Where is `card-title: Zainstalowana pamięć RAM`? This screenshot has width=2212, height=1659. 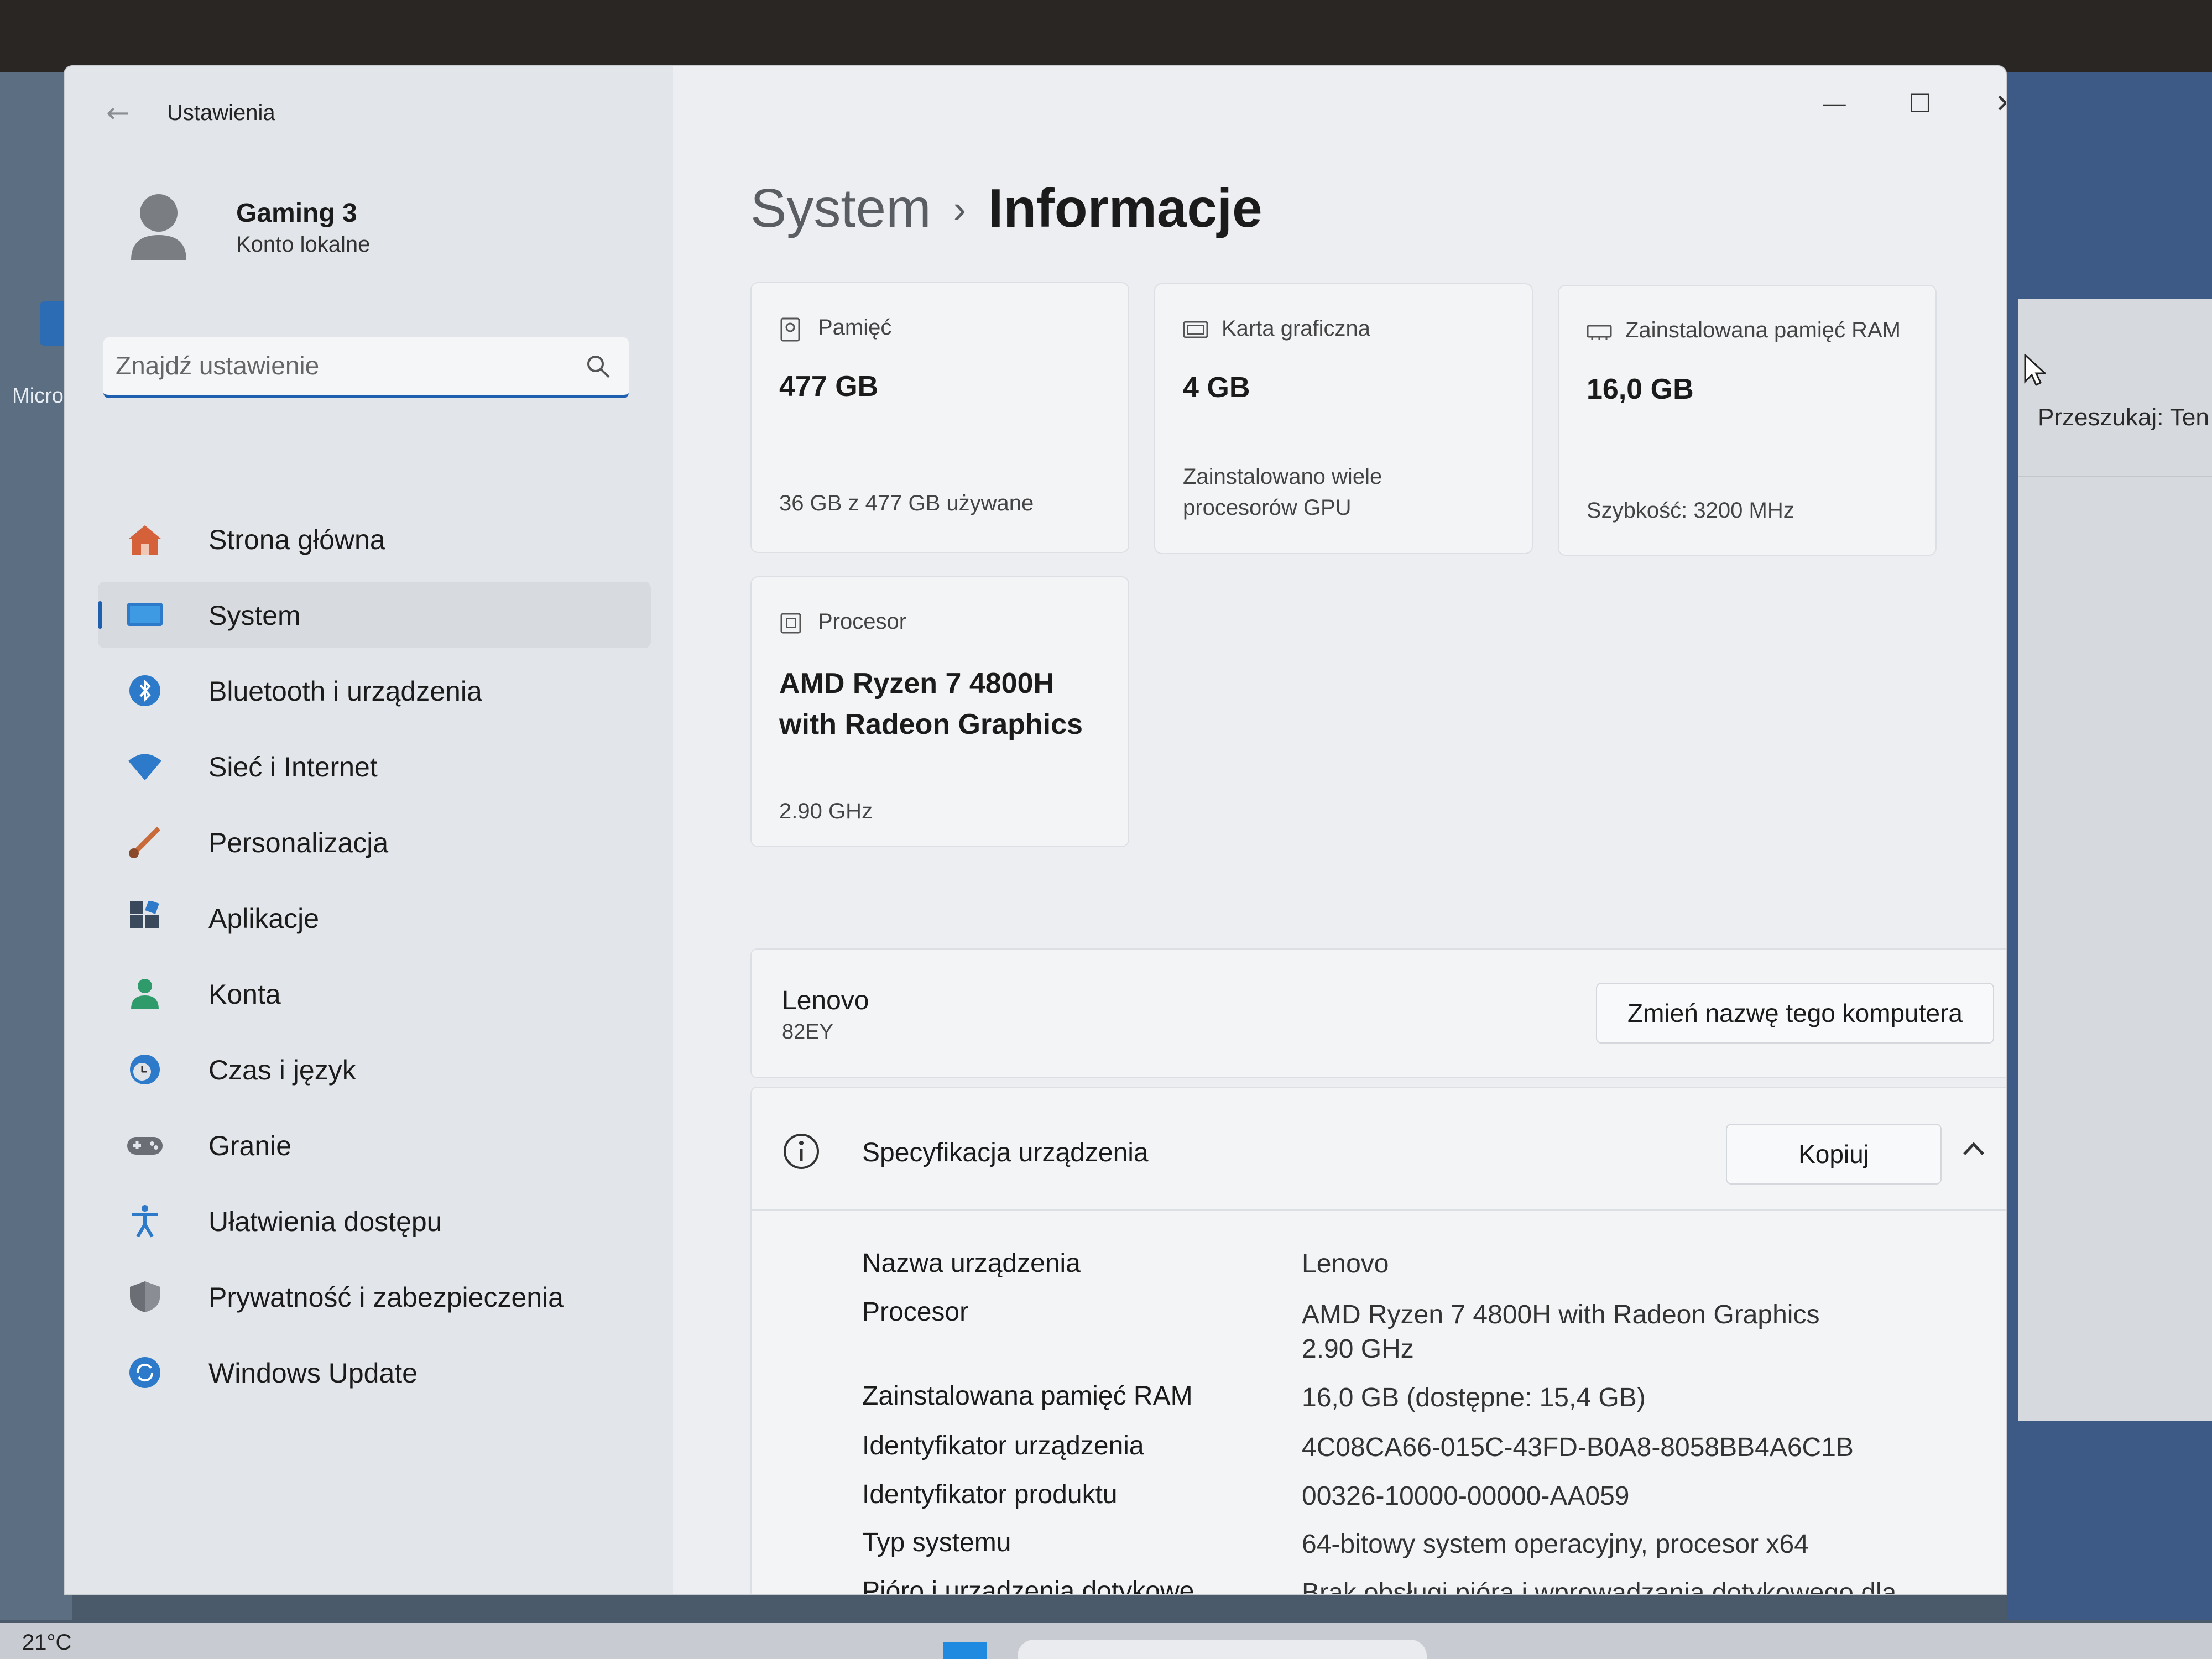 card-title: Zainstalowana pamięć RAM is located at coordinates (1763, 330).